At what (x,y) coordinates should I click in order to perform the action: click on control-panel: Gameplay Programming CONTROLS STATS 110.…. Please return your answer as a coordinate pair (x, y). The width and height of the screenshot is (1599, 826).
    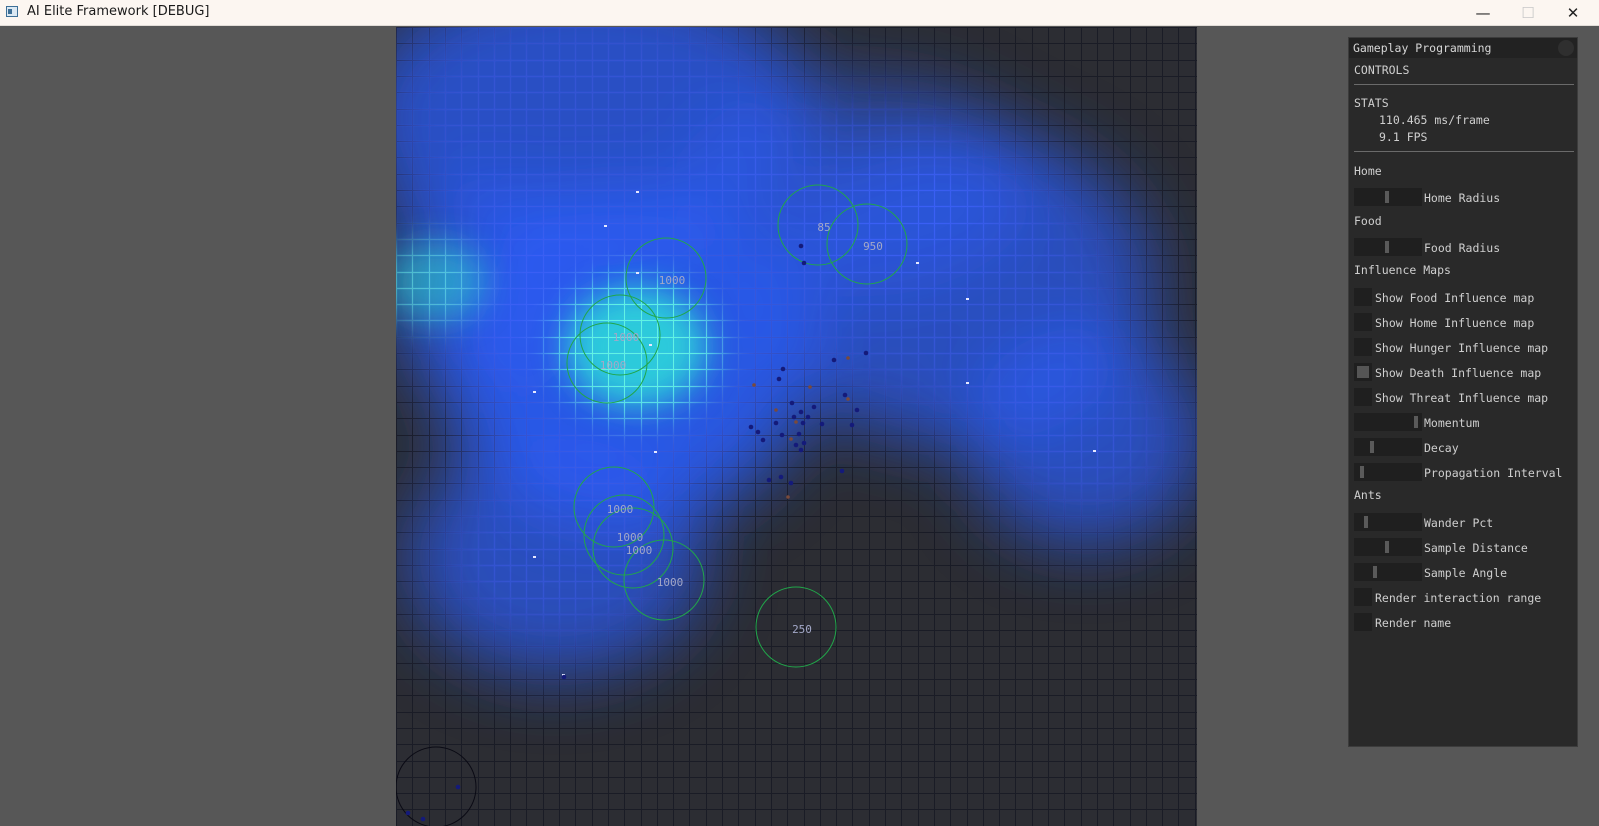
    Looking at the image, I should click on (1463, 392).